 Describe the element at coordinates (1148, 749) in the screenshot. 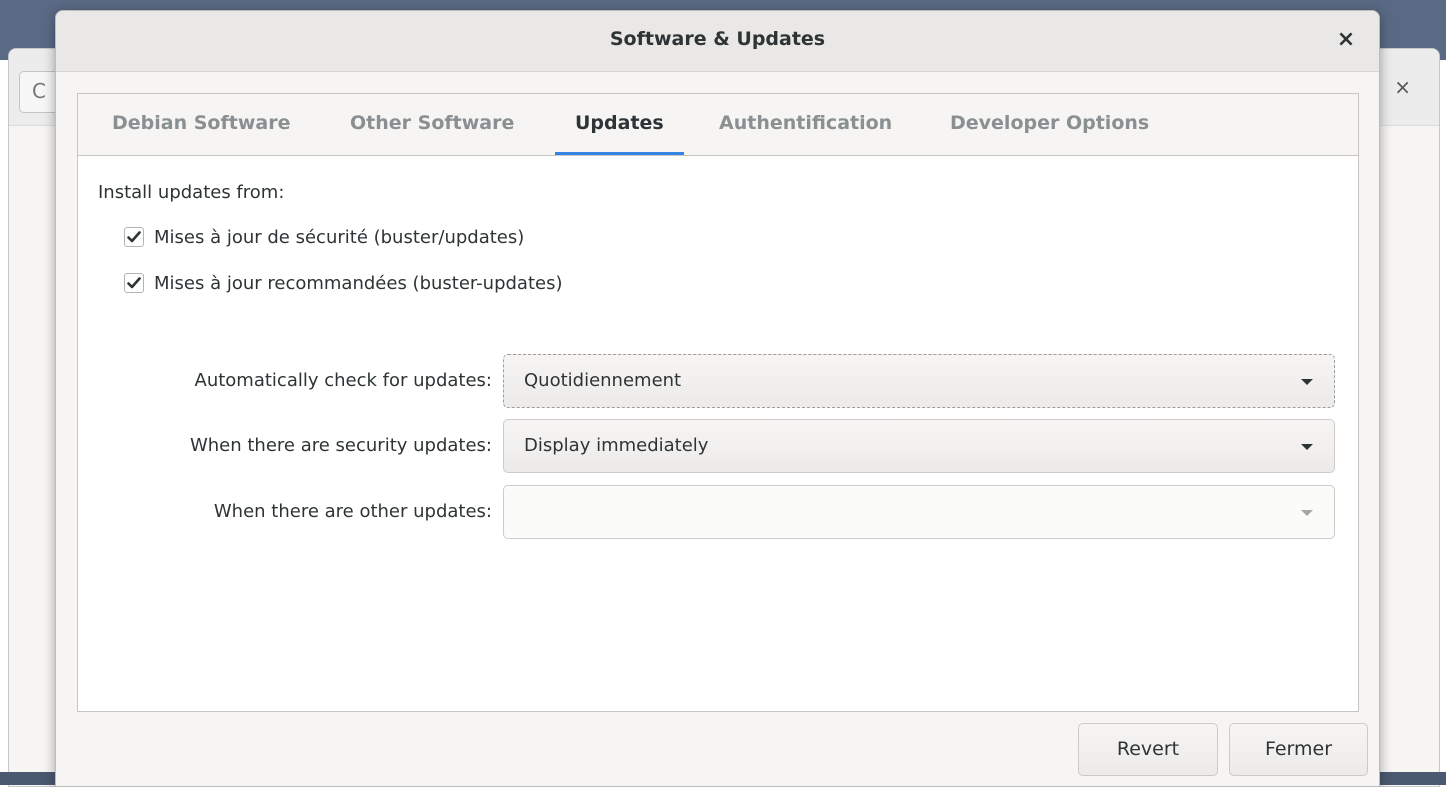

I see `revert-button: Revert` at that location.